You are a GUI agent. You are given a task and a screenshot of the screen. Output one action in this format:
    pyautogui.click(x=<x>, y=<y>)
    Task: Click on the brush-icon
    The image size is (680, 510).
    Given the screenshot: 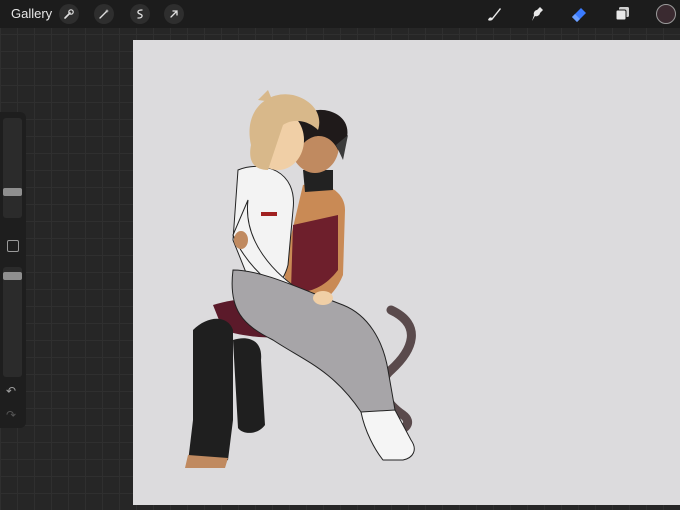 What is the action you would take?
    pyautogui.click(x=494, y=14)
    